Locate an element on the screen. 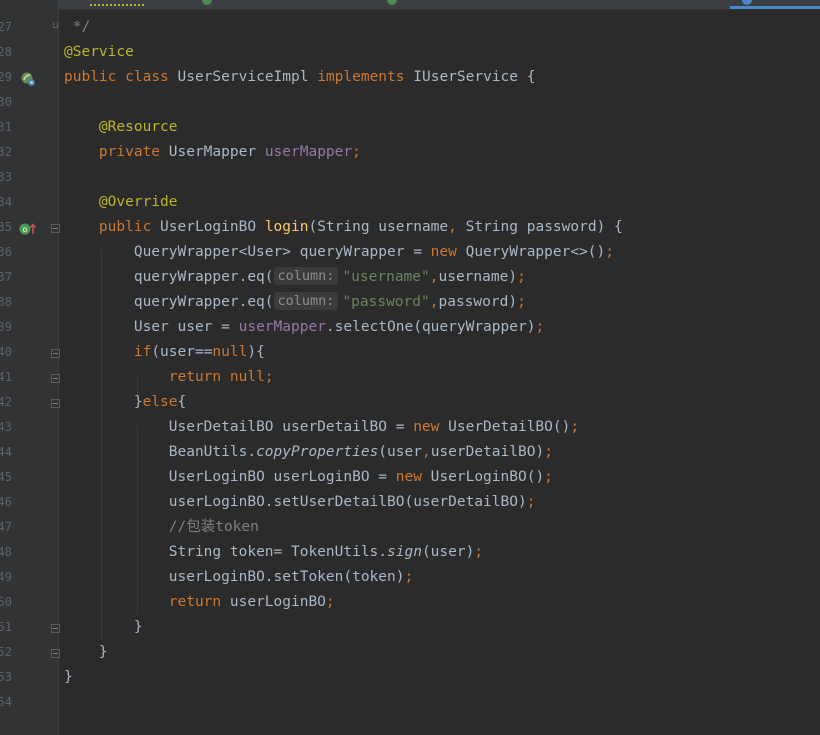  code-text: ){ is located at coordinates (256, 352).